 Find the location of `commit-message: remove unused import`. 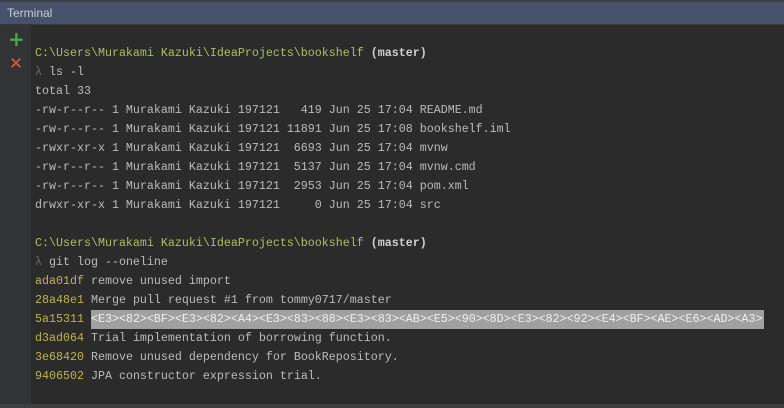

commit-message: remove unused import is located at coordinates (160, 281).